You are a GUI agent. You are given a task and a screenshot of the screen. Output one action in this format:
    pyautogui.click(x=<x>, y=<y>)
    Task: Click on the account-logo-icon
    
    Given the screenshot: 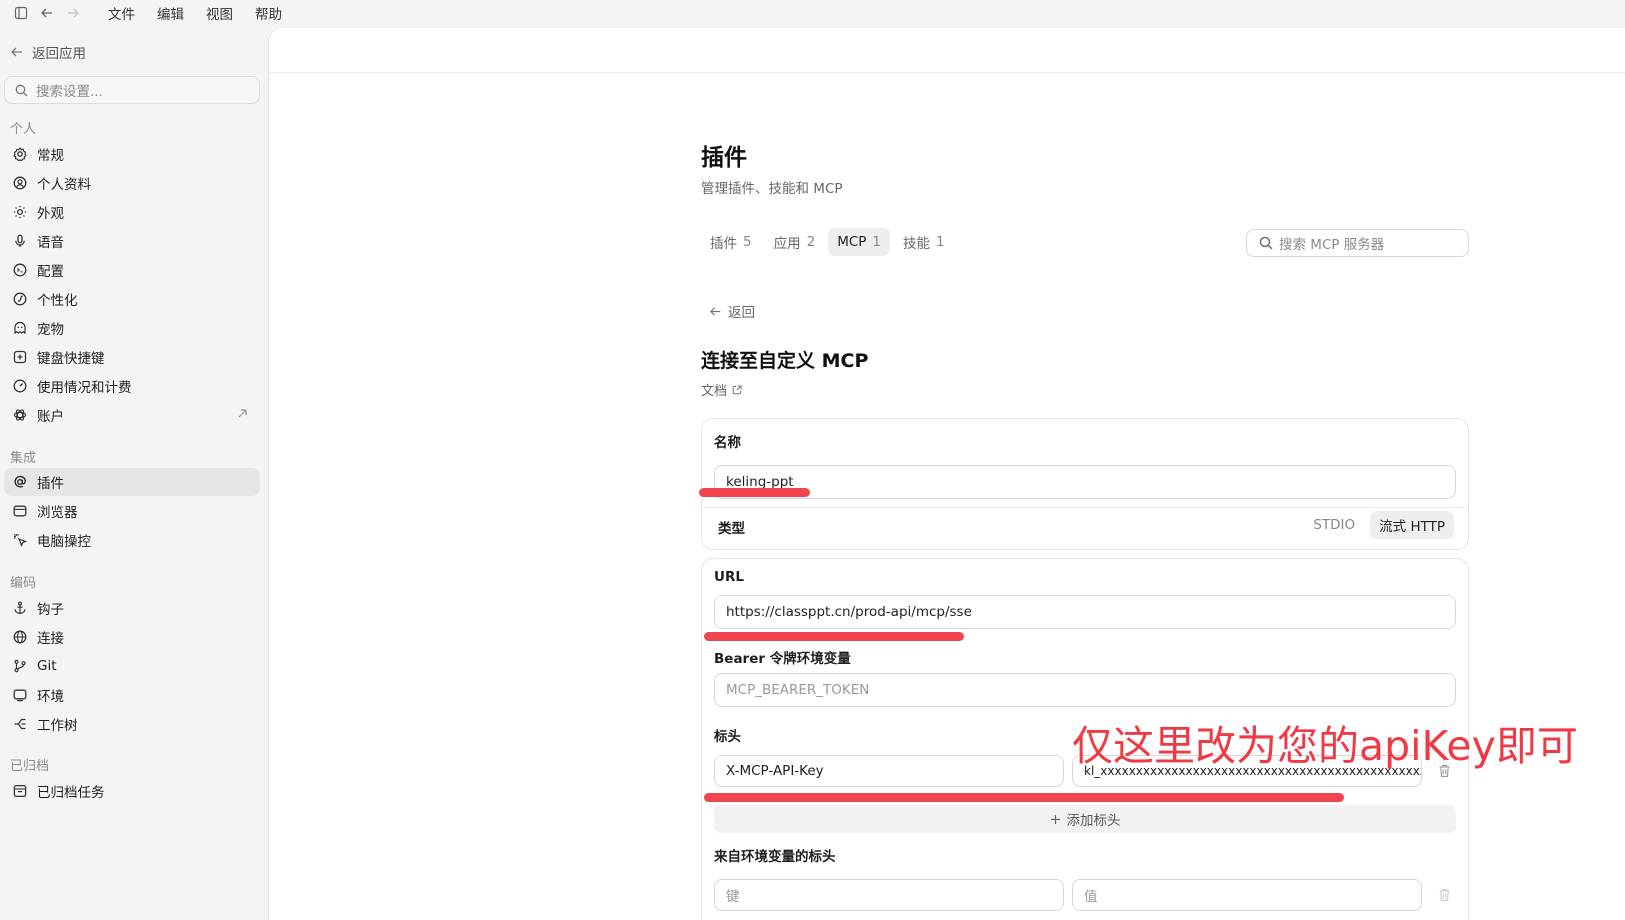 What is the action you would take?
    pyautogui.click(x=20, y=415)
    